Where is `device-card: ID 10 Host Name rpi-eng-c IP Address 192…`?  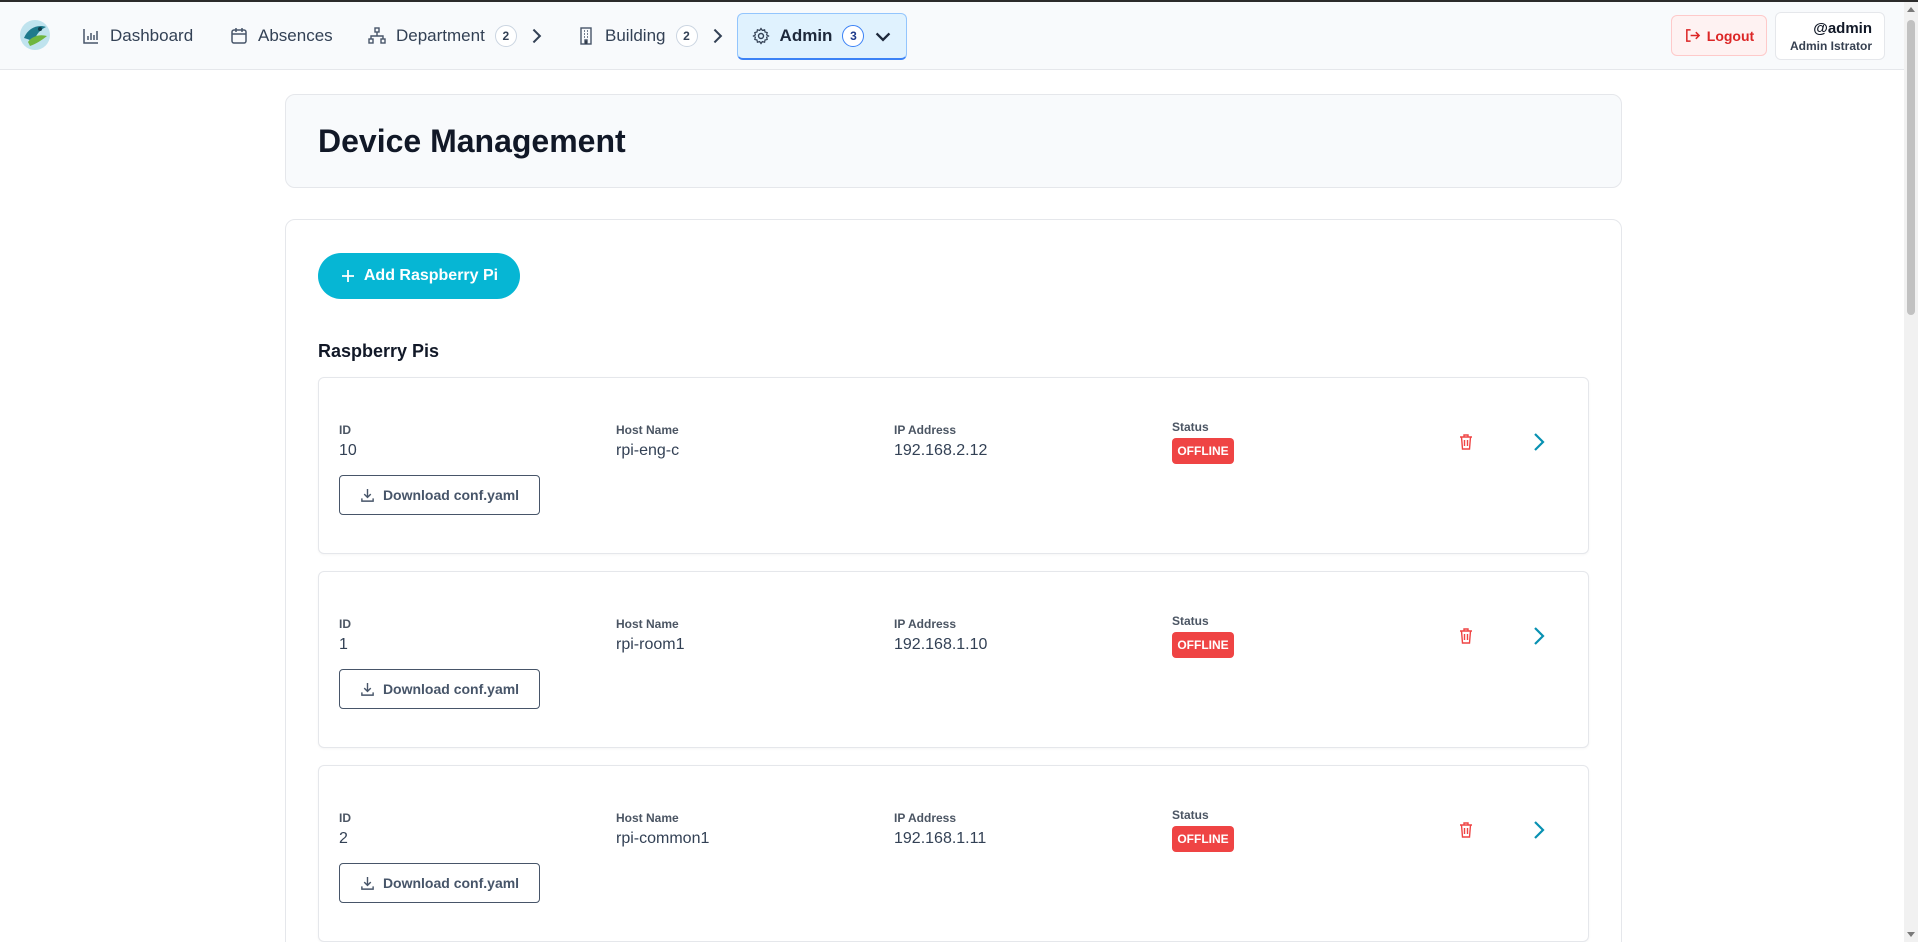 device-card: ID 10 Host Name rpi-eng-c IP Address 192… is located at coordinates (953, 465).